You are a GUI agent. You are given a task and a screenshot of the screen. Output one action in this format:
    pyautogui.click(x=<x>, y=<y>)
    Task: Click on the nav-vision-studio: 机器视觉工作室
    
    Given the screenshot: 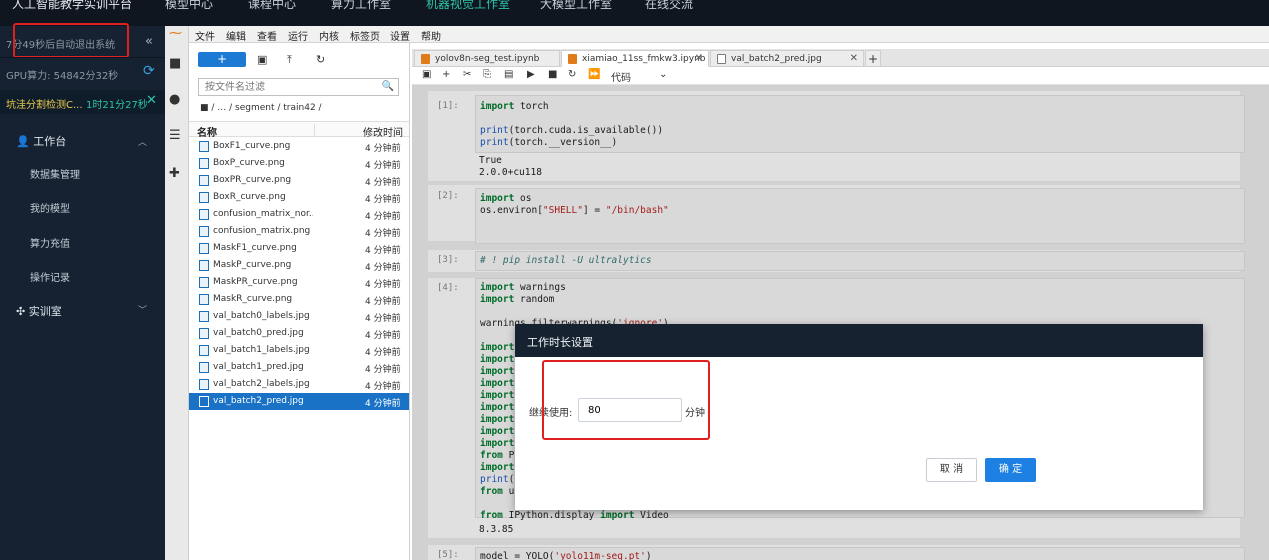 What is the action you would take?
    pyautogui.click(x=468, y=6)
    